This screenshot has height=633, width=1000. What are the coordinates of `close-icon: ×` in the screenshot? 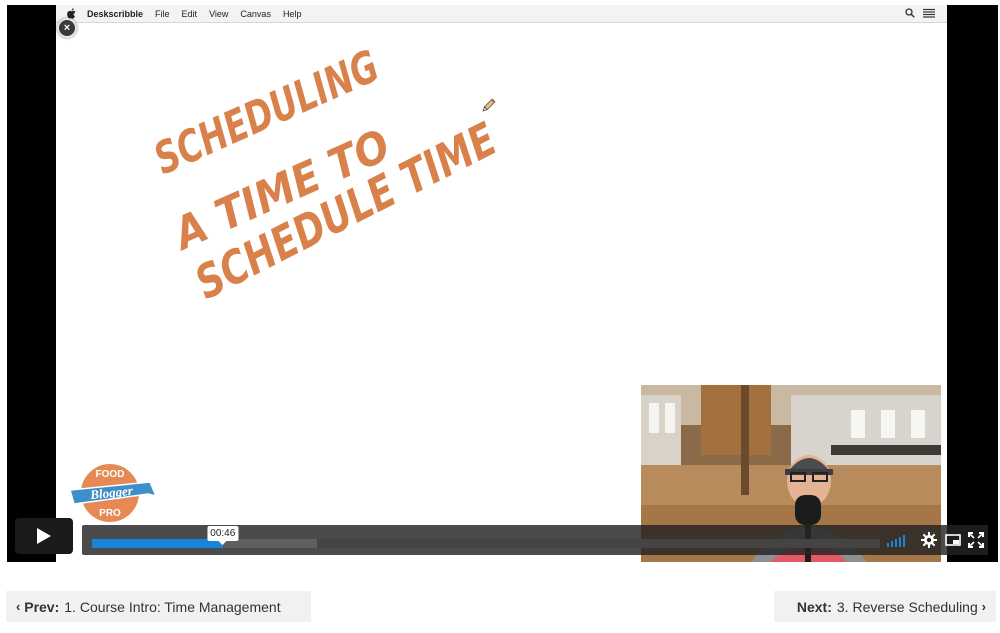 It's located at (67, 28).